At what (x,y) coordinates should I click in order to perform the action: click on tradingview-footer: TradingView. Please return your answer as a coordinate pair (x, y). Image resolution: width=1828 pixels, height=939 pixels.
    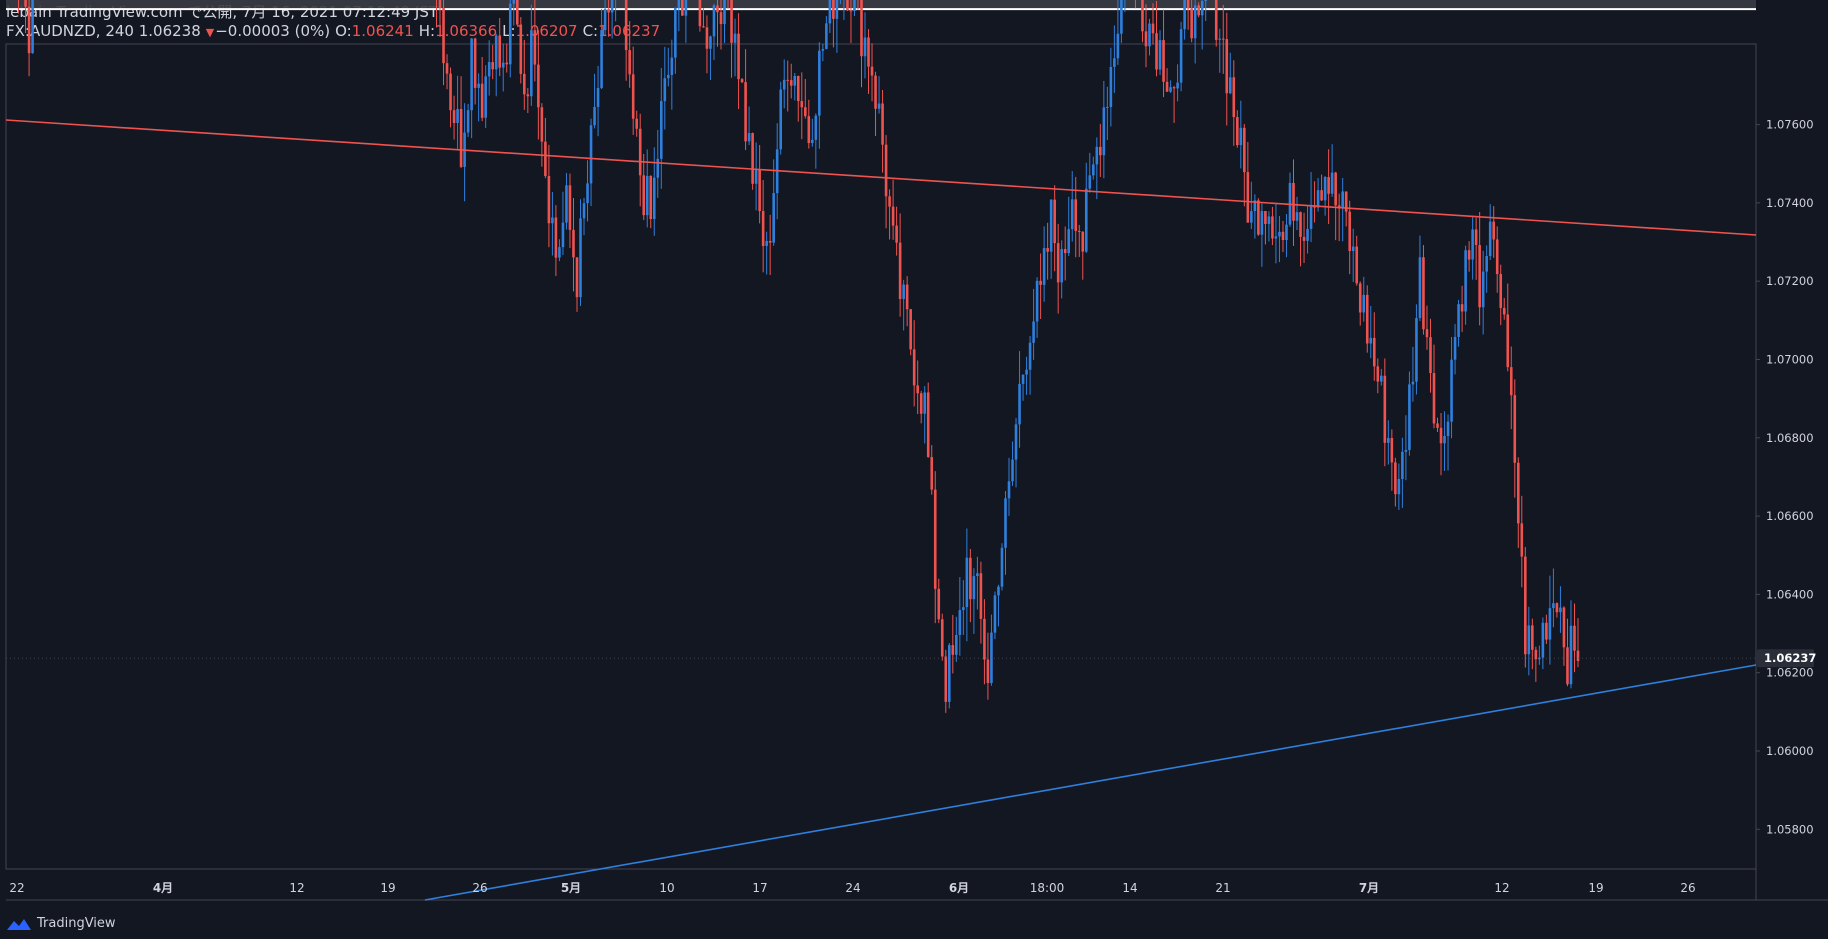
    Looking at the image, I should click on (61, 923).